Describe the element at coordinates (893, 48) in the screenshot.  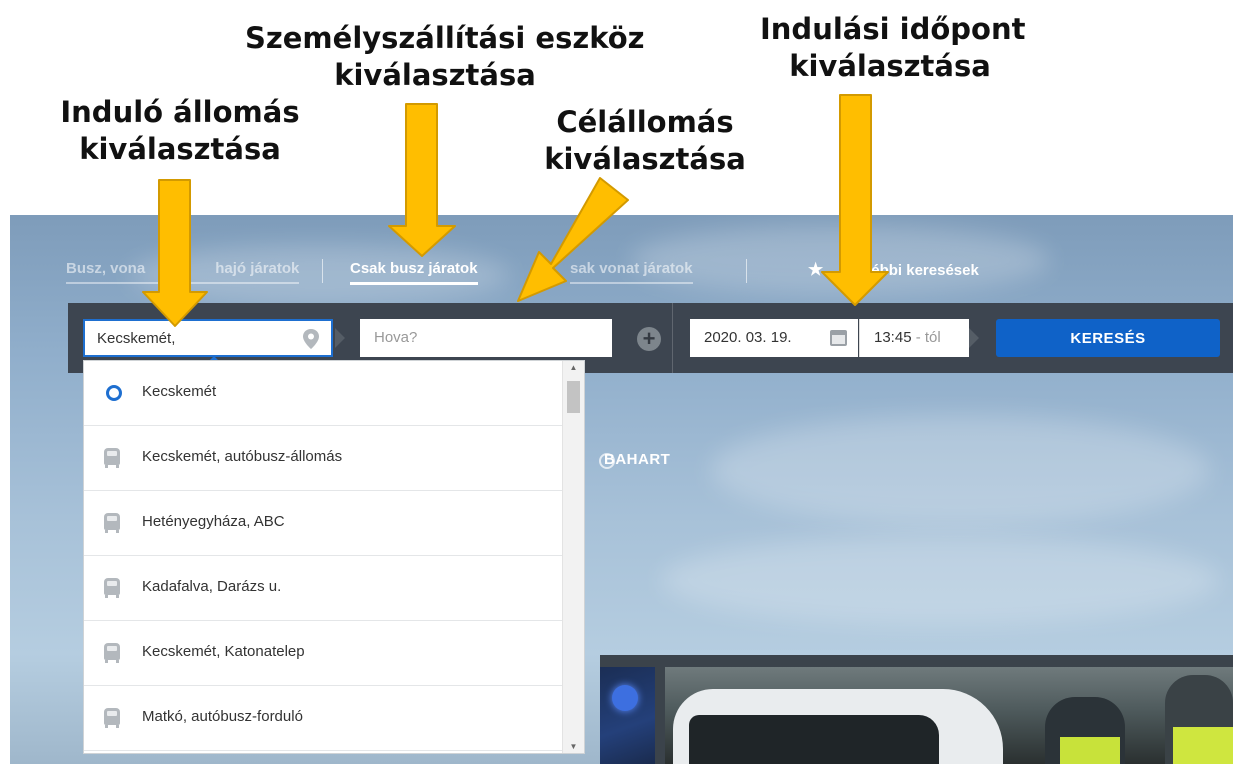
I see `caption-departure-time: Indulási időpont kiválasztása` at that location.